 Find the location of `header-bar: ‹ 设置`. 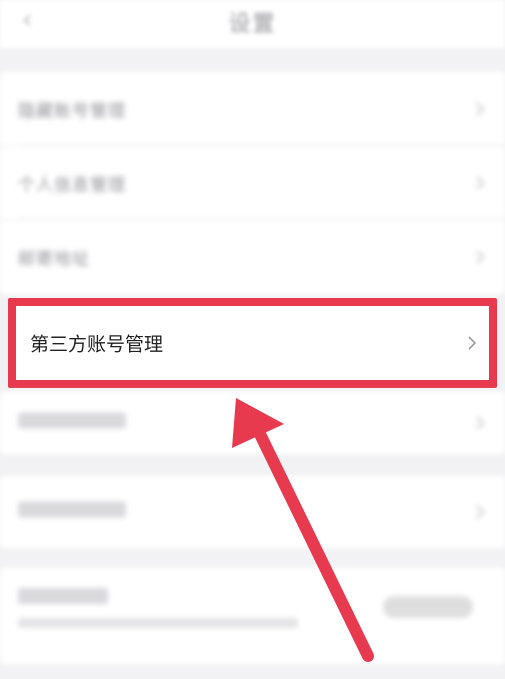

header-bar: ‹ 设置 is located at coordinates (252, 24).